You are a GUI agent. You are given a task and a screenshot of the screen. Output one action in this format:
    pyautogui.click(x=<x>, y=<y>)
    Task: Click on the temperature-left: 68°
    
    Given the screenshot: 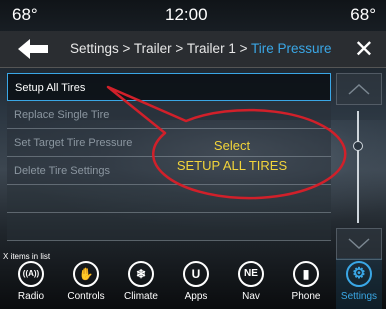 What is the action you would take?
    pyautogui.click(x=25, y=15)
    